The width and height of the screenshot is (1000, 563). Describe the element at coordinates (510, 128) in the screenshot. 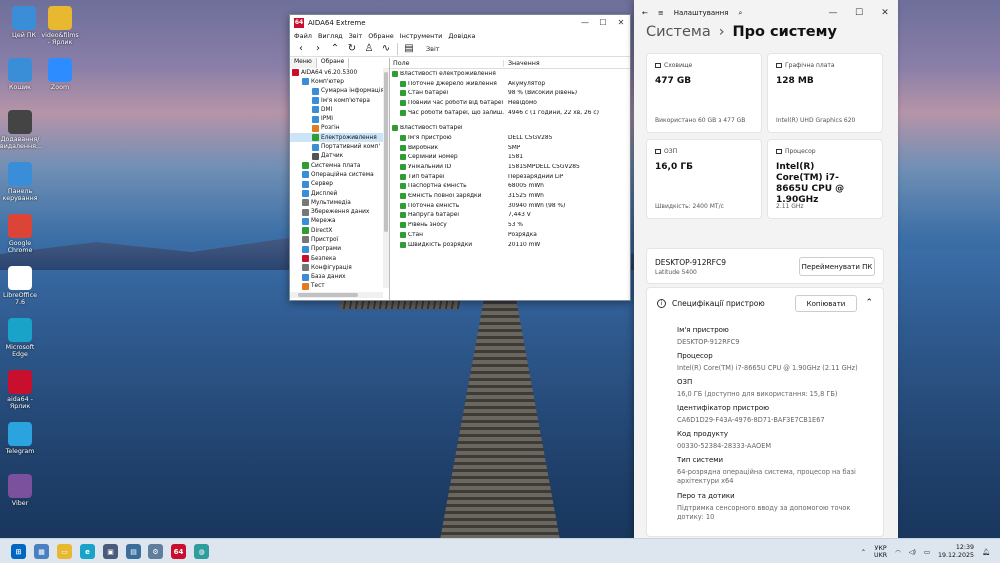

I see `details-group-header: Властивості батареї` at that location.